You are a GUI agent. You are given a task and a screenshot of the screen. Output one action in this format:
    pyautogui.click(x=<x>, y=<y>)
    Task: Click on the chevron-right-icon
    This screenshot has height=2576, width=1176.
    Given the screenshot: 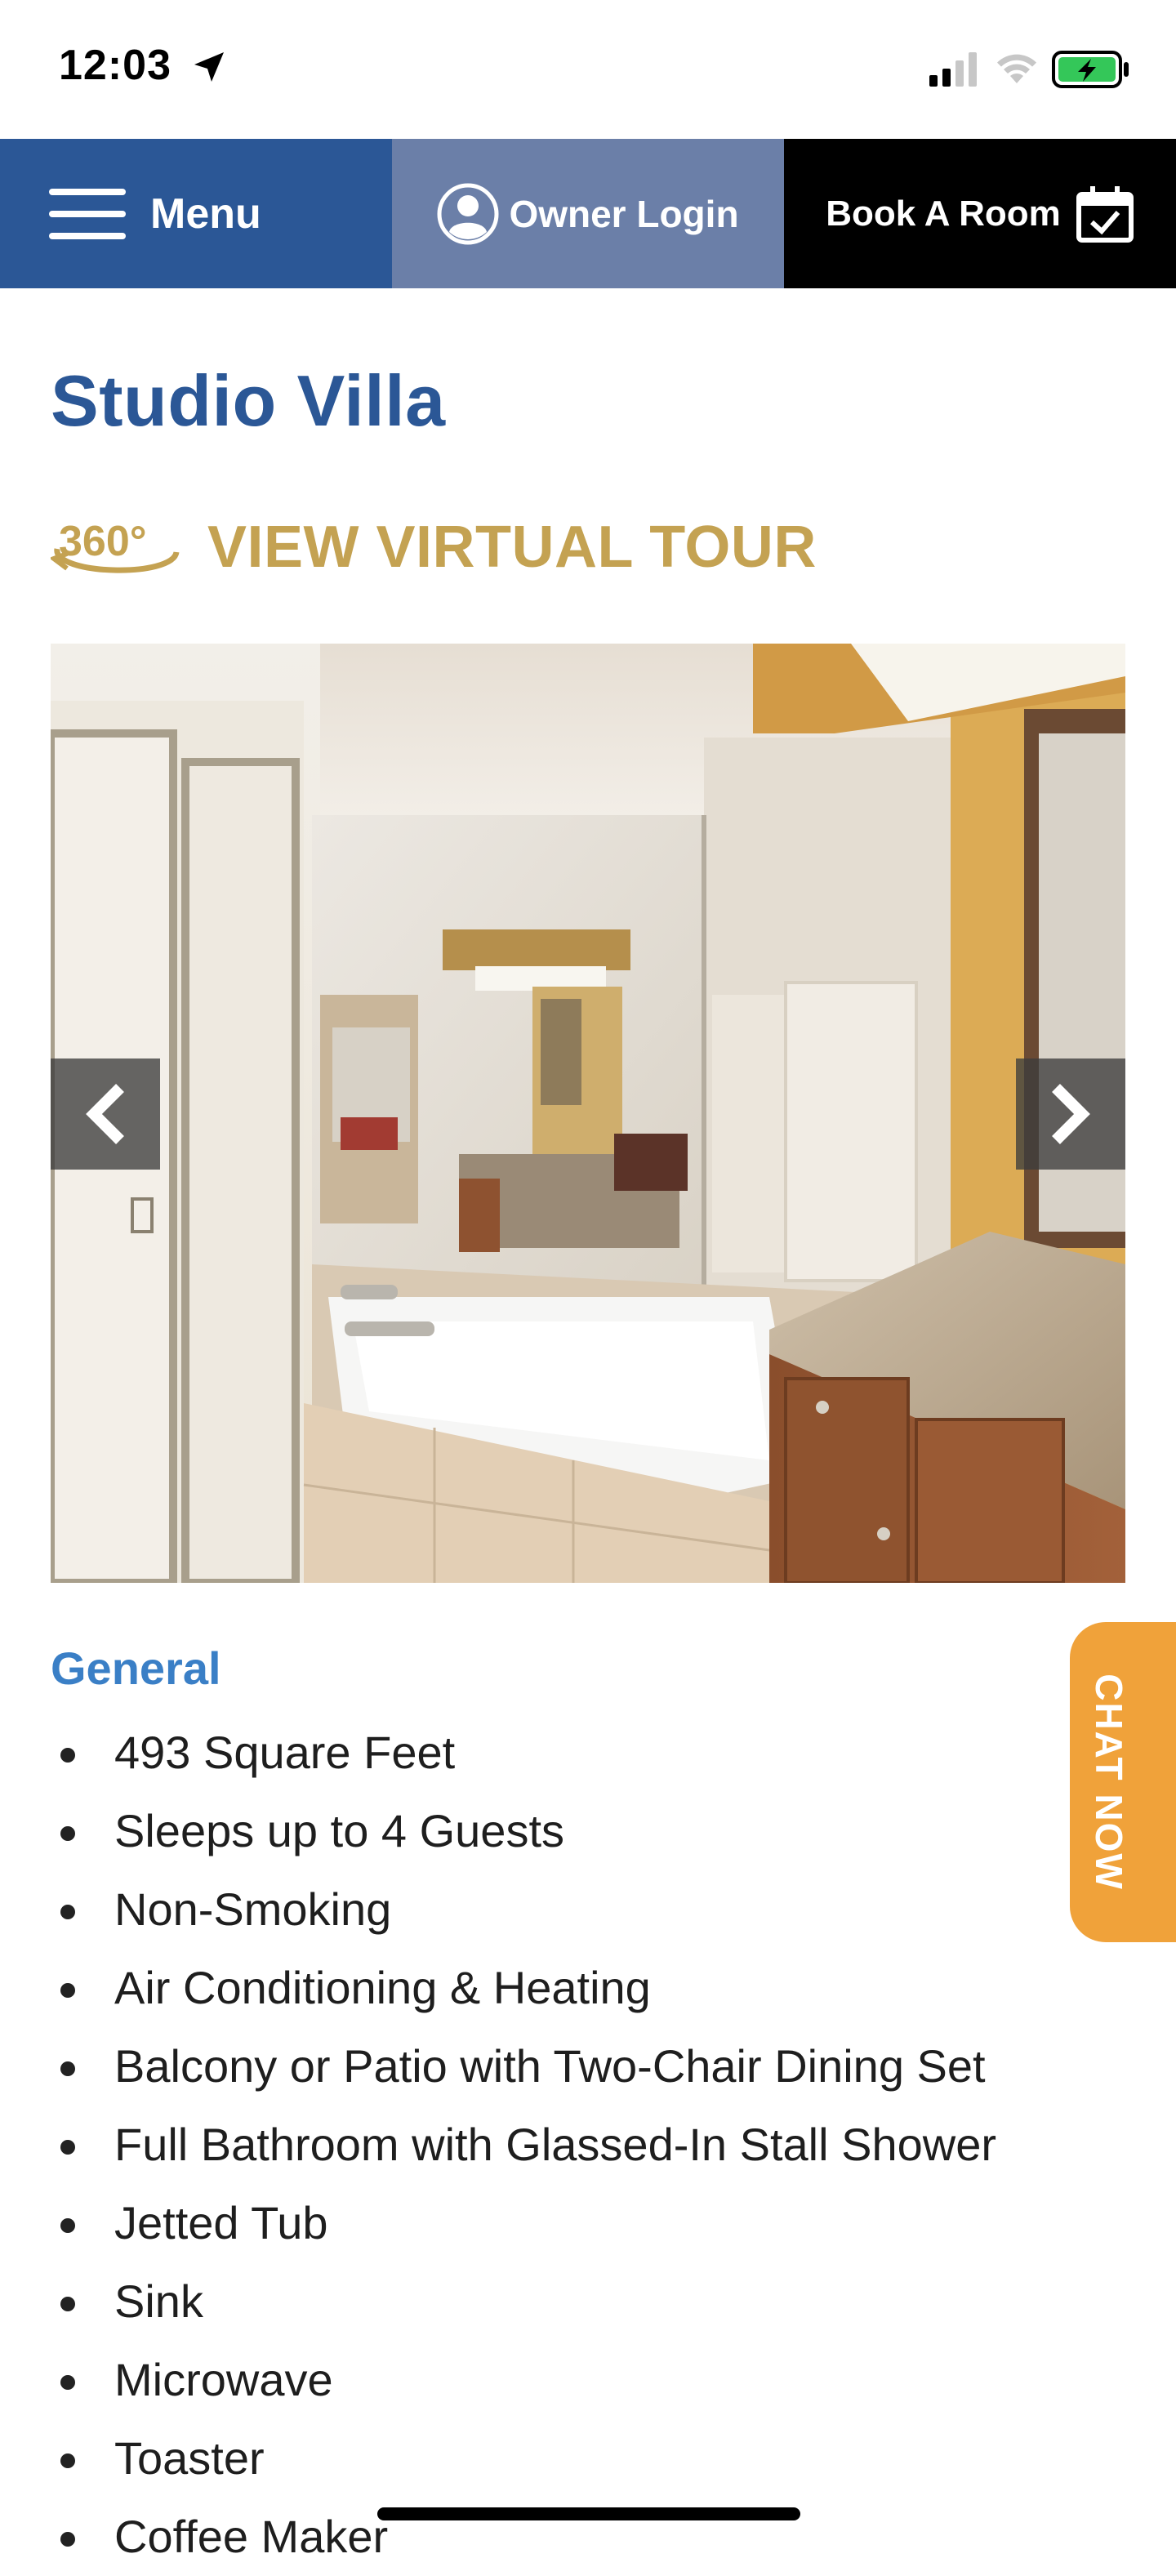 What is the action you would take?
    pyautogui.click(x=1071, y=1114)
    